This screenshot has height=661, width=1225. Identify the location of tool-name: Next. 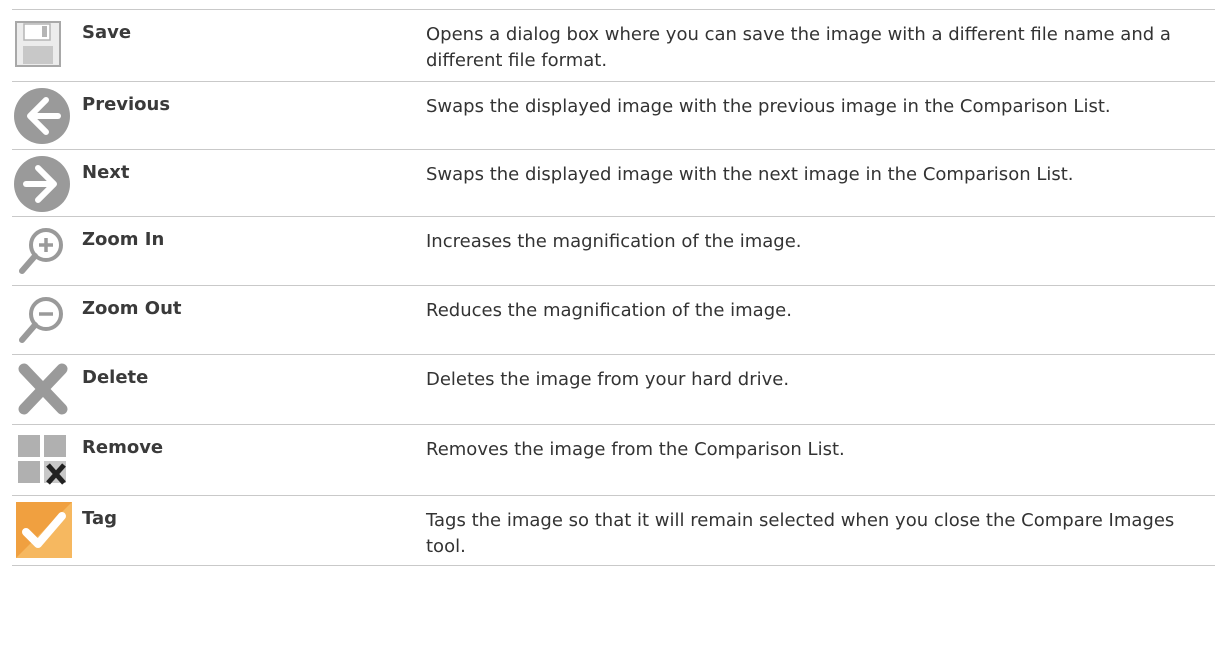
(106, 172).